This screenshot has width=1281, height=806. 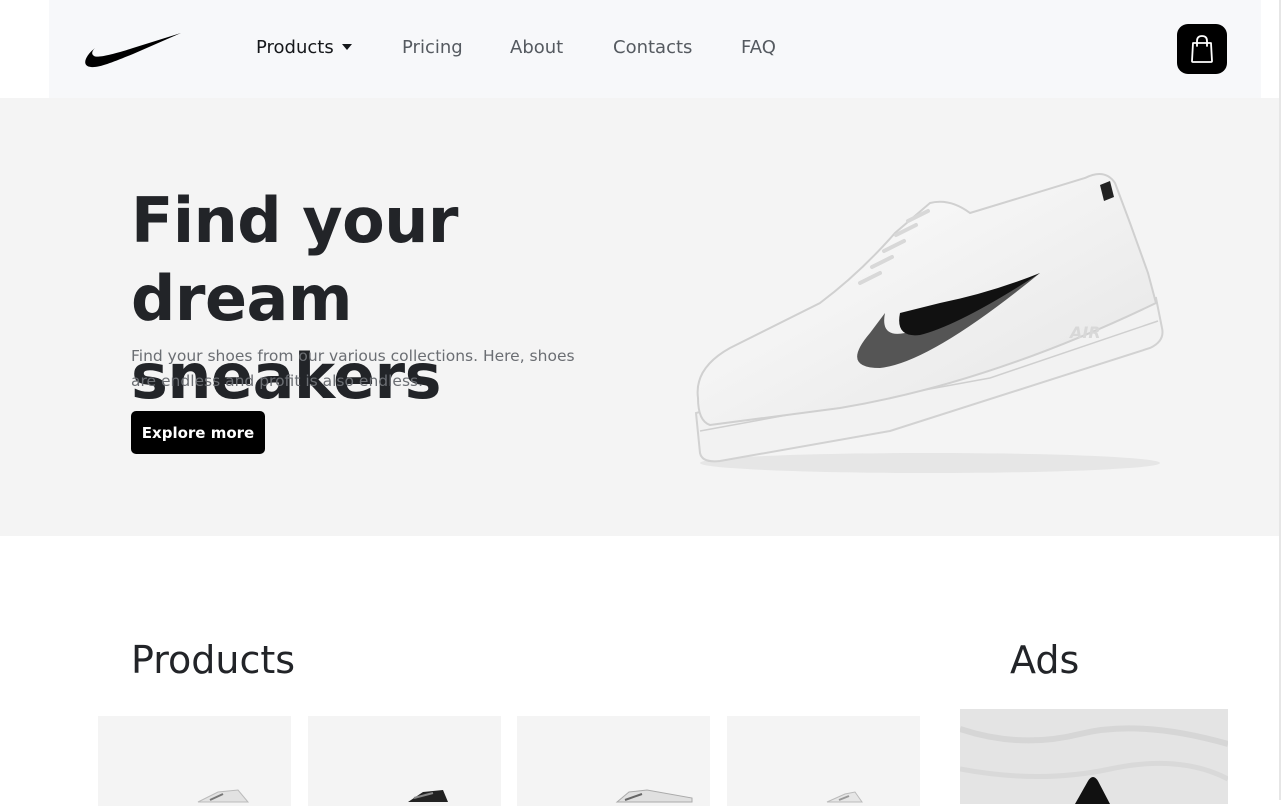 I want to click on ads-section-title: Ads, so click(x=1045, y=660).